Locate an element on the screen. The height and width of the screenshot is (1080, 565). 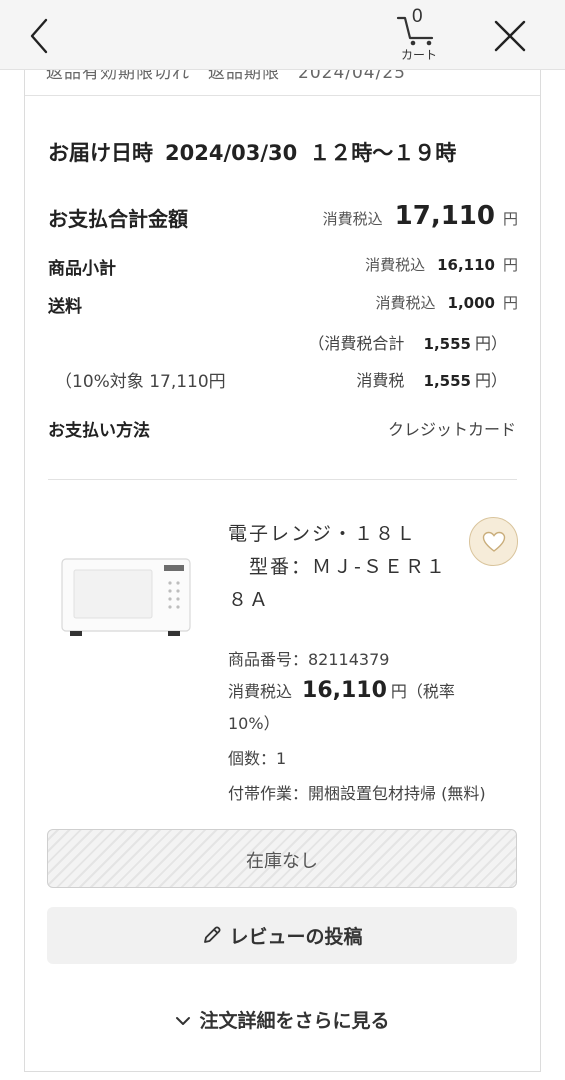
shipping-amount: 1,000 is located at coordinates (471, 303).